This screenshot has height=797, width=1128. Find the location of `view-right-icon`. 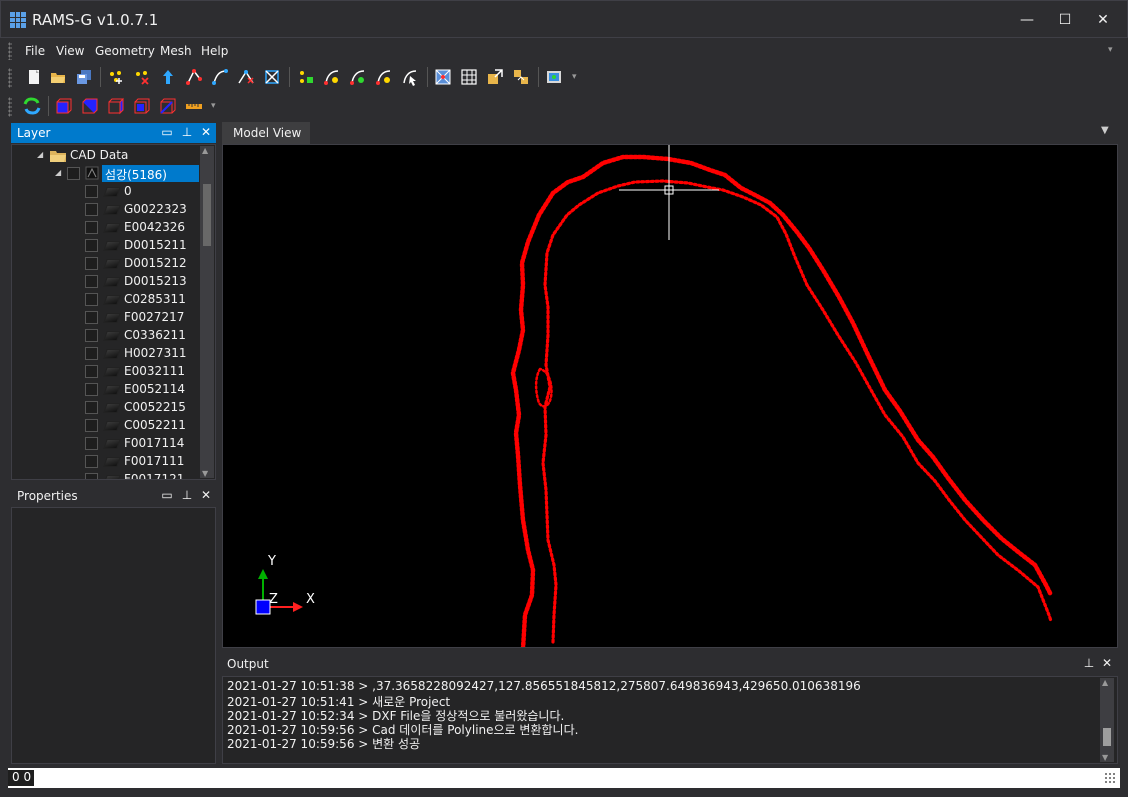

view-right-icon is located at coordinates (116, 106).